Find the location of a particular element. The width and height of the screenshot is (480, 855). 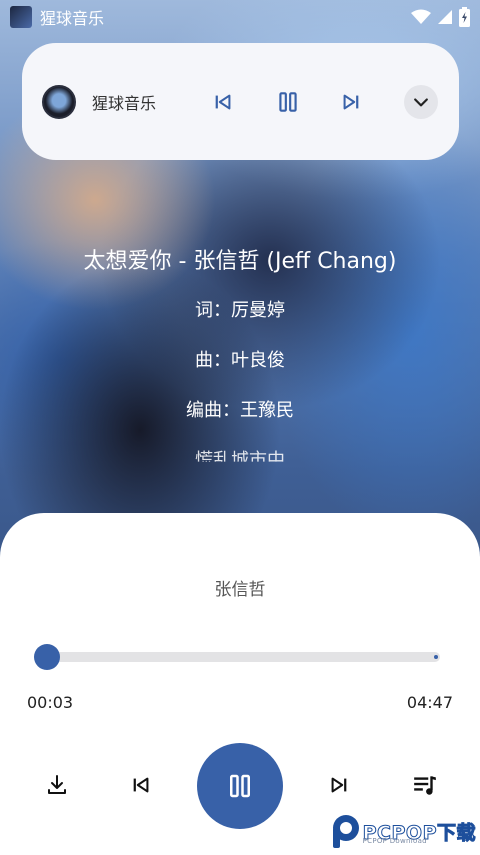

playlist-icon is located at coordinates (425, 785).